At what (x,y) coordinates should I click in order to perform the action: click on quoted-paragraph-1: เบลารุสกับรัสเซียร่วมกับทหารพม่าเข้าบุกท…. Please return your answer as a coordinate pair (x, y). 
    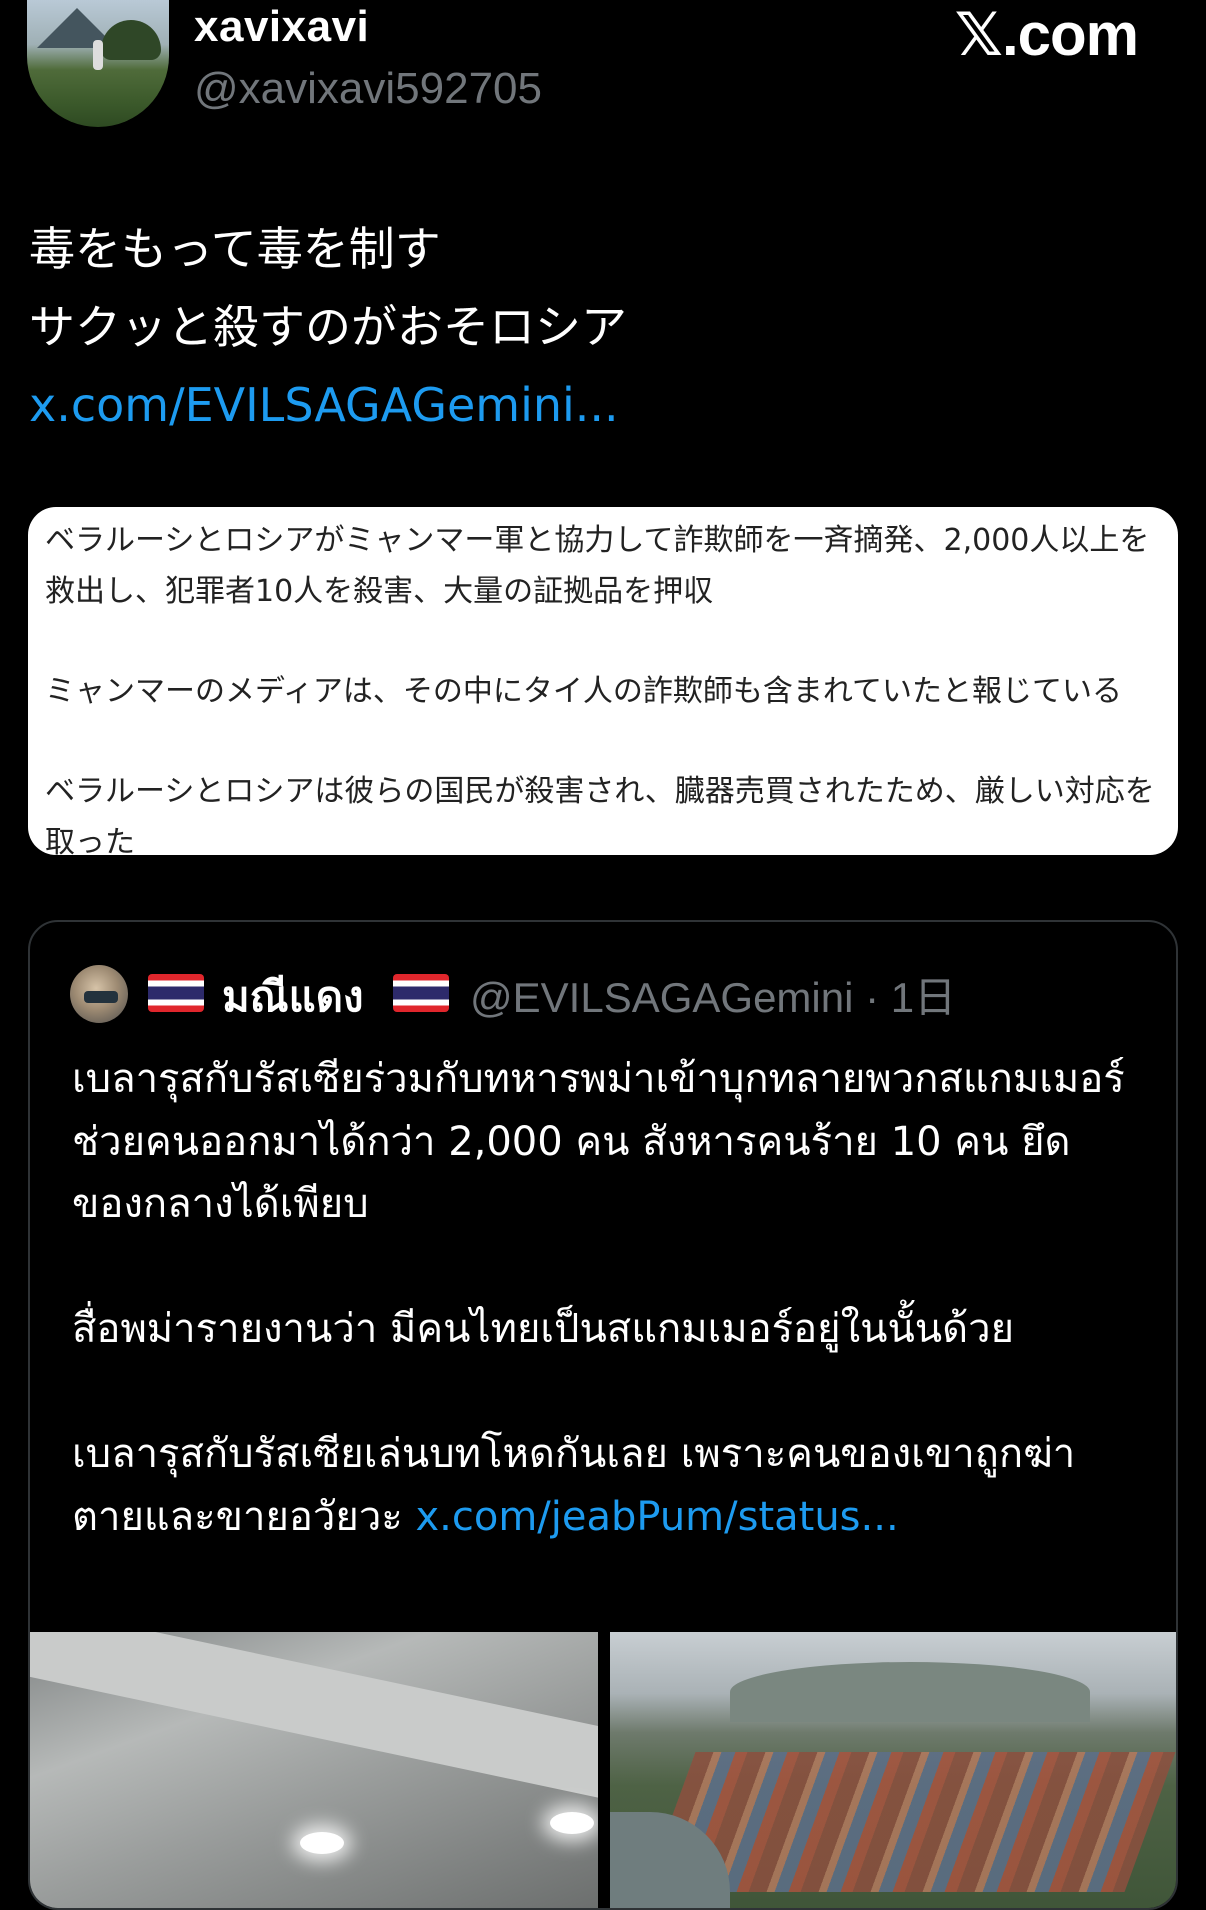
    Looking at the image, I should click on (598, 1141).